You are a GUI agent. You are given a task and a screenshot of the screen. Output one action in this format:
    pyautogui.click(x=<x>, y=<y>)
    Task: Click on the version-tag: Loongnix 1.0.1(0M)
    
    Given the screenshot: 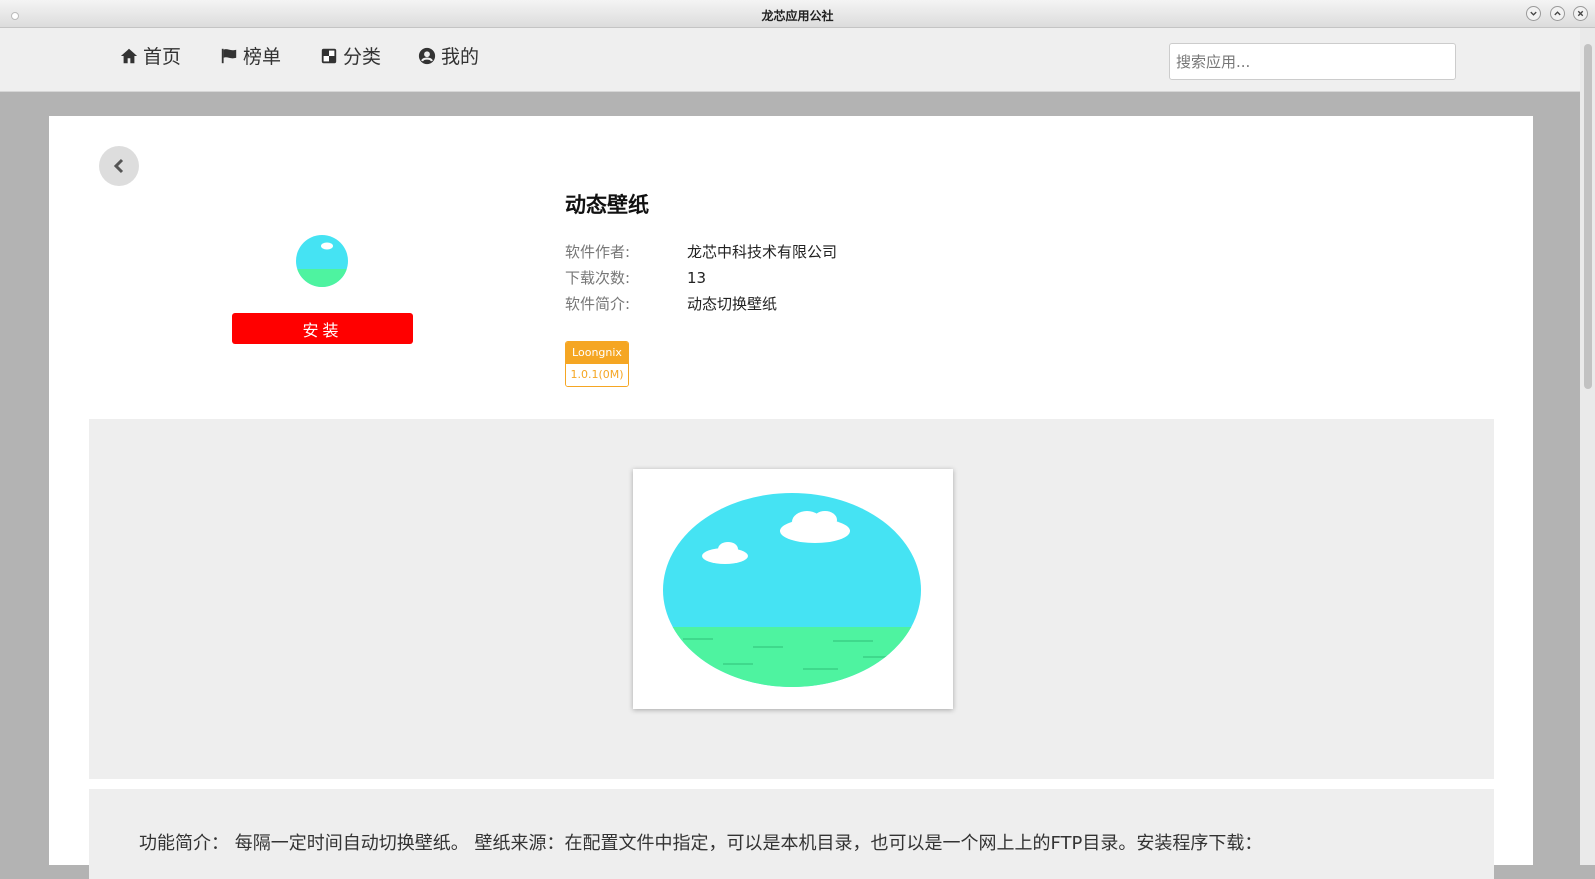 What is the action you would take?
    pyautogui.click(x=597, y=364)
    